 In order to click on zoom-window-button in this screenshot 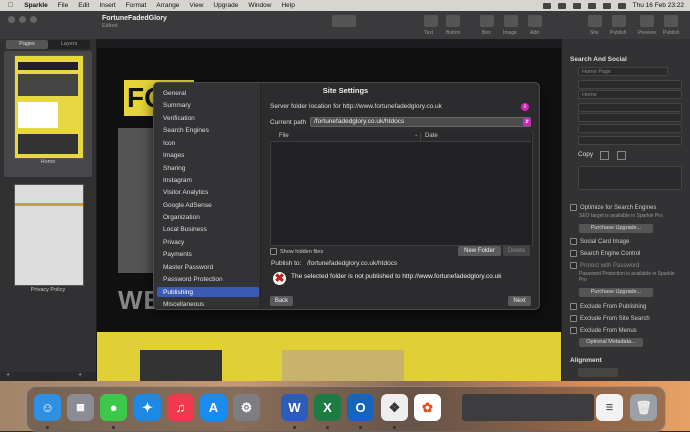, I will do `click(33, 19)`.